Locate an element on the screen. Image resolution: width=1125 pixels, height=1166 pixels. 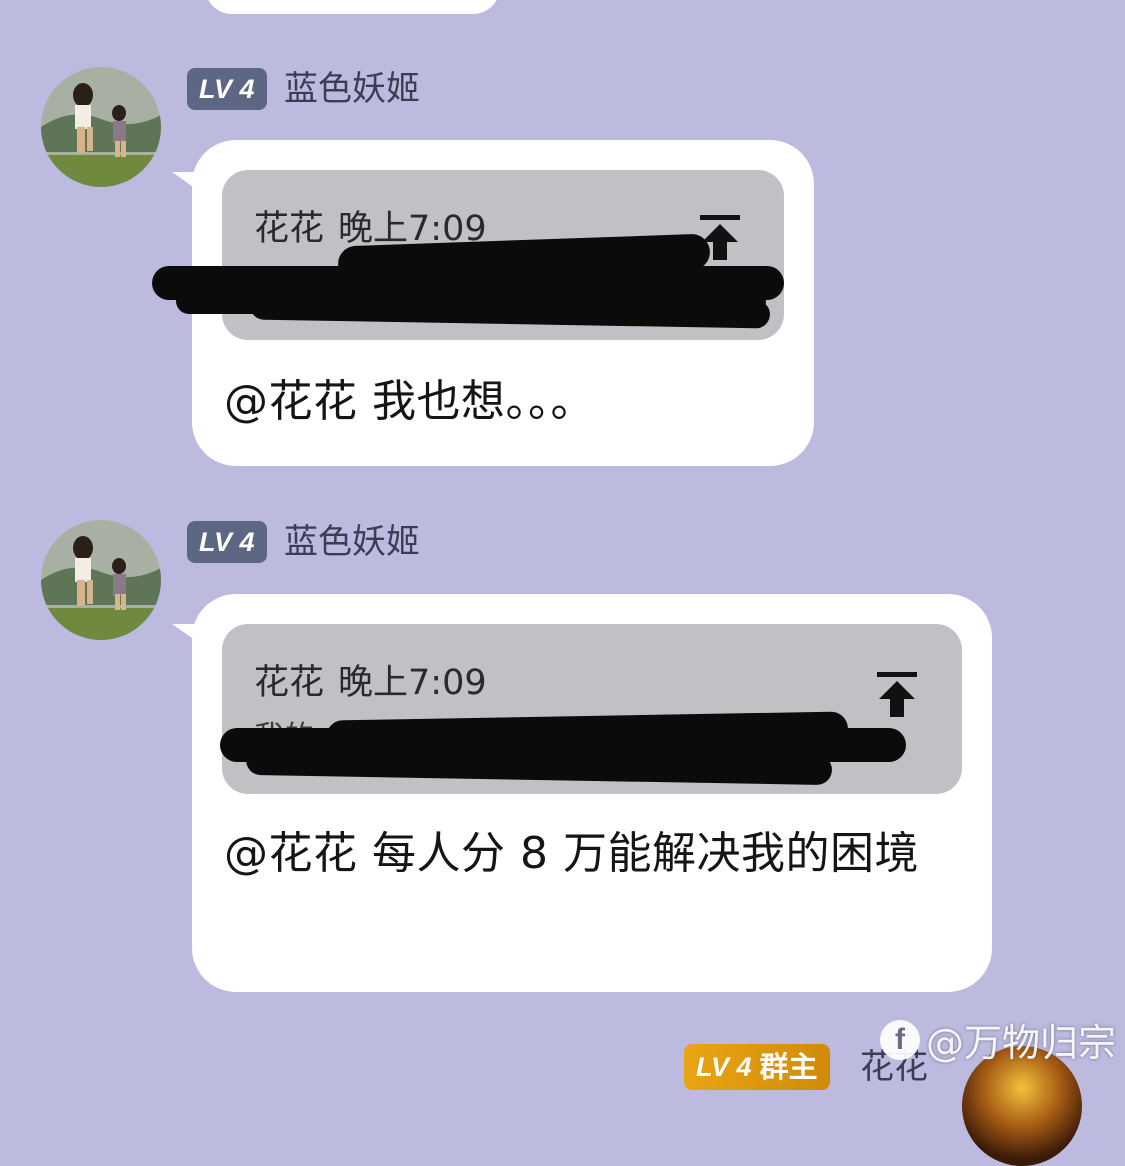
quote-time: 晚上7:09 is located at coordinates (412, 683).